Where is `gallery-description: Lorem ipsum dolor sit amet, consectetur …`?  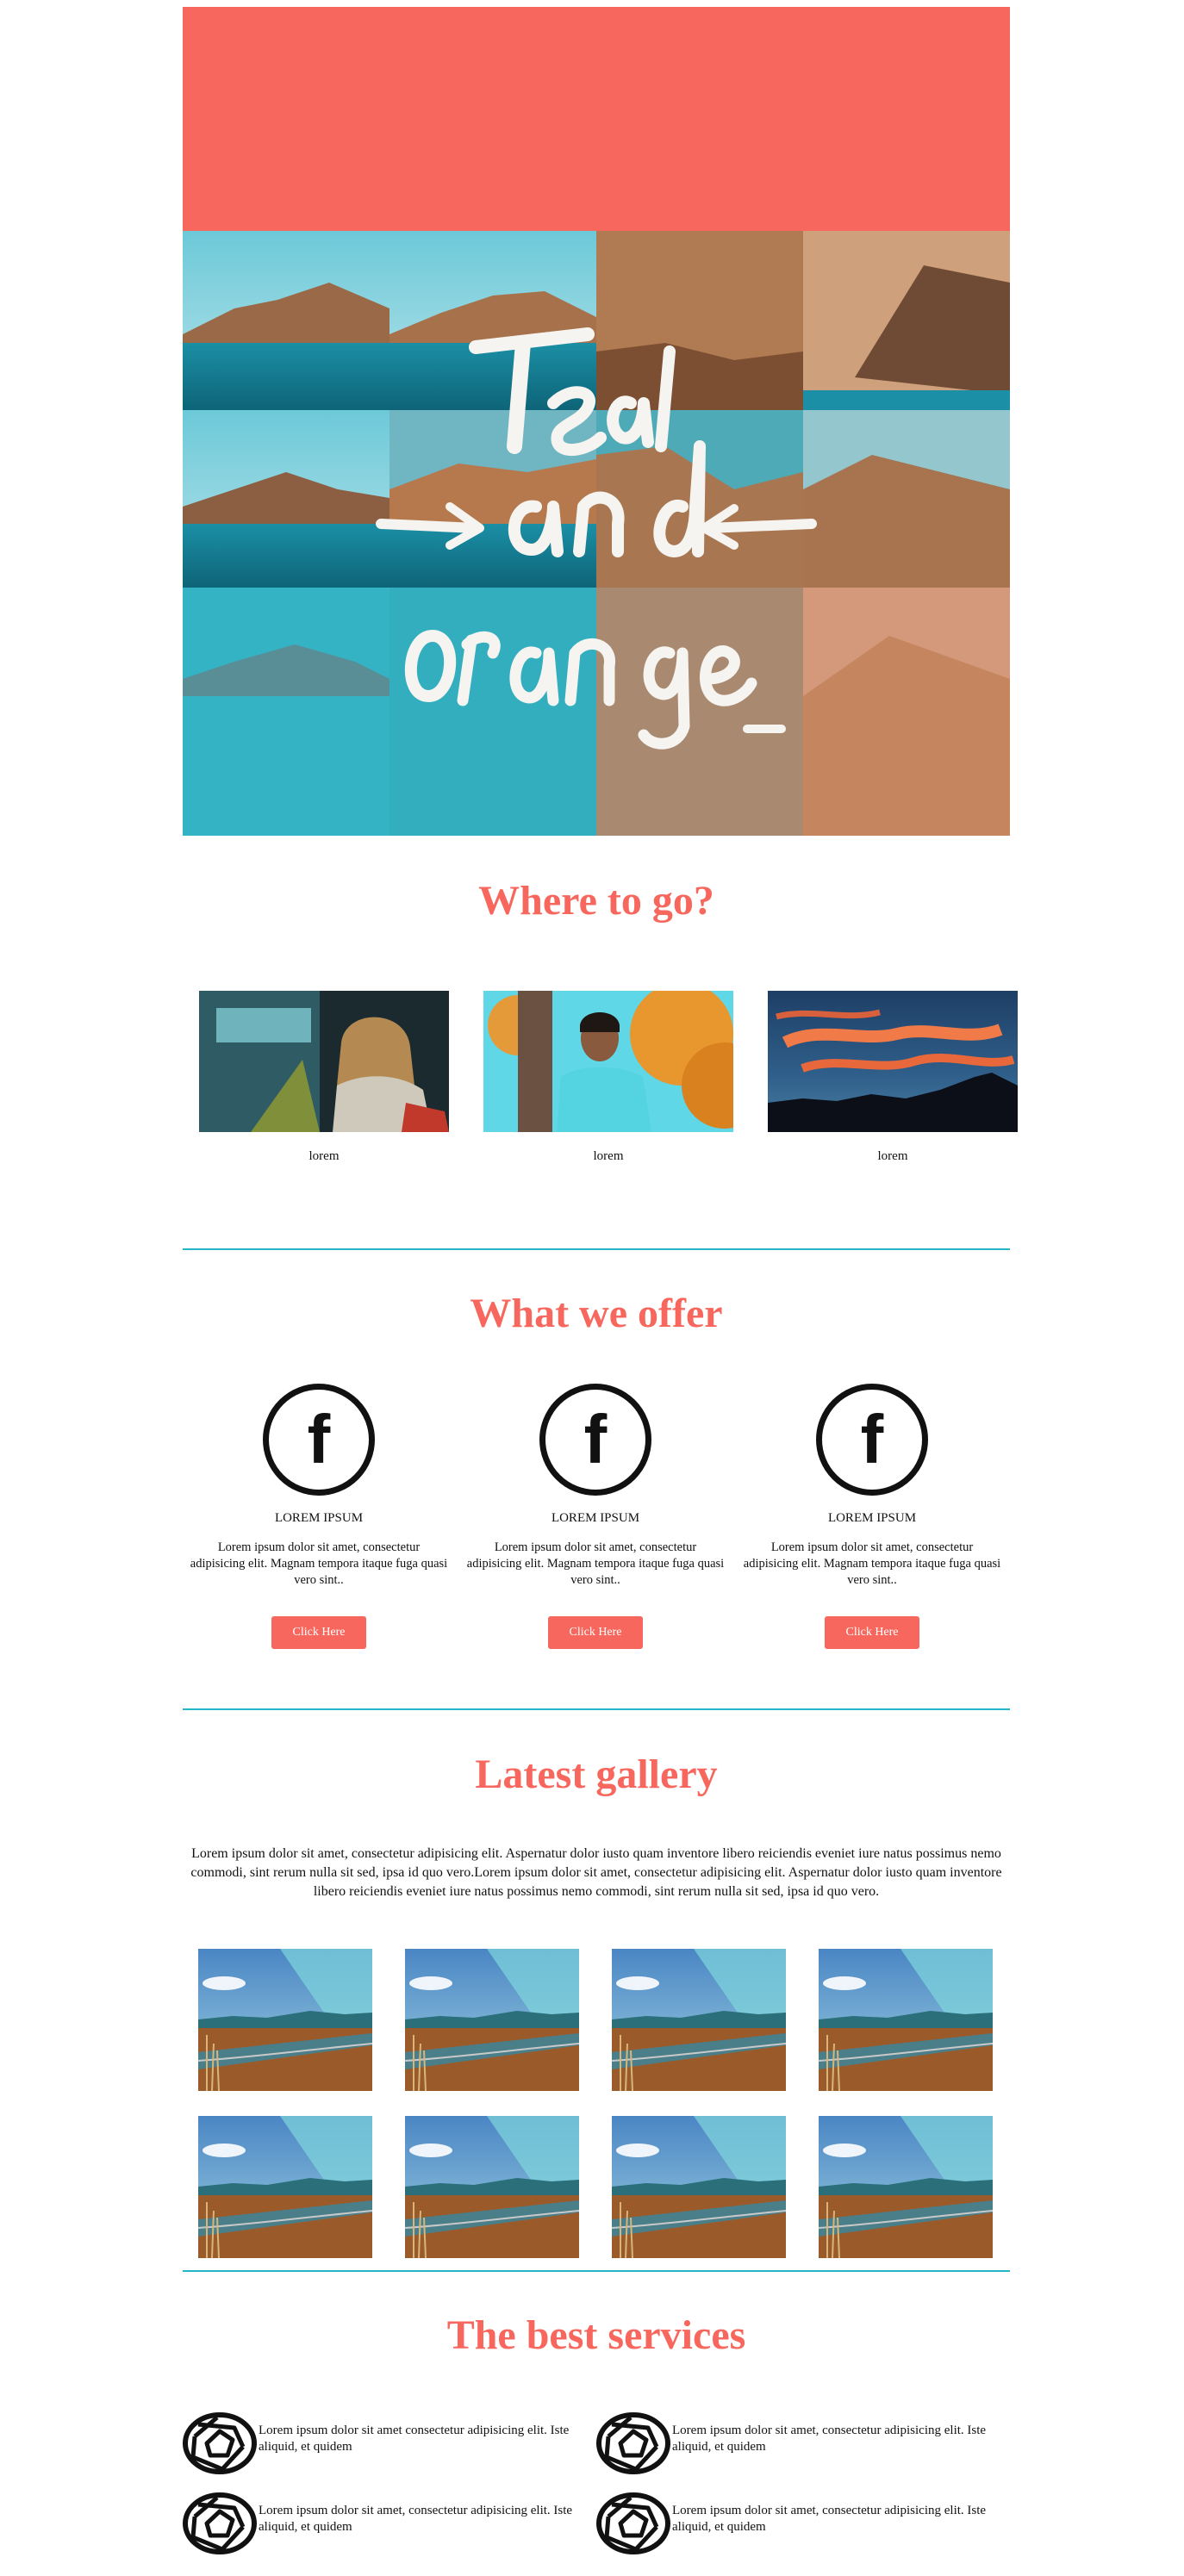
gallery-description: Lorem ipsum dolor sit amet, consectetur … is located at coordinates (596, 1872).